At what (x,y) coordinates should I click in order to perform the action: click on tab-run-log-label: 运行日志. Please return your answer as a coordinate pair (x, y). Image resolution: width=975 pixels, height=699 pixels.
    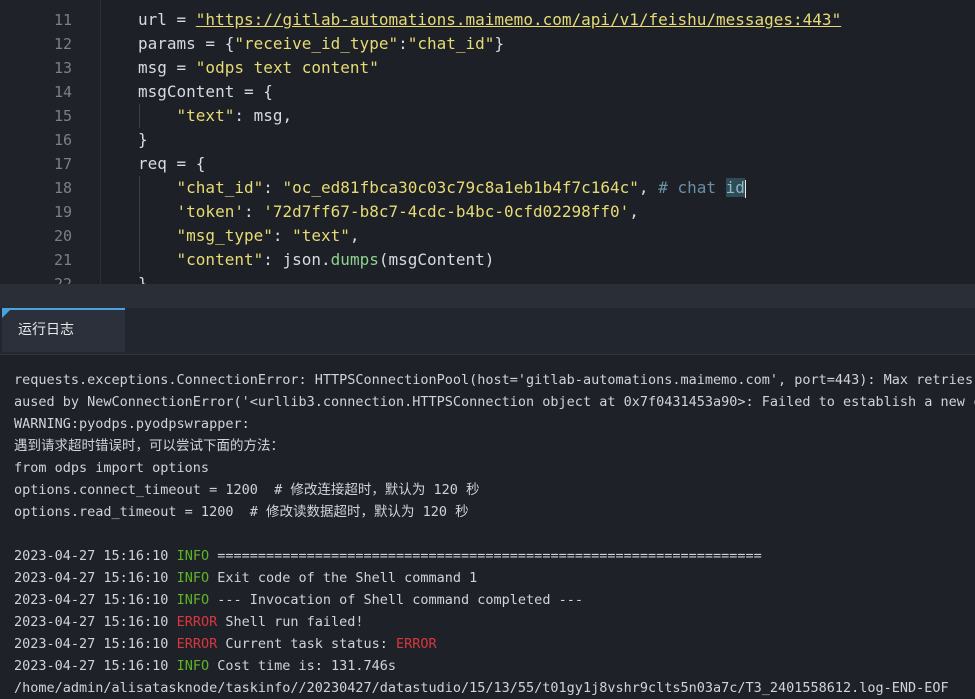
    Looking at the image, I should click on (46, 330).